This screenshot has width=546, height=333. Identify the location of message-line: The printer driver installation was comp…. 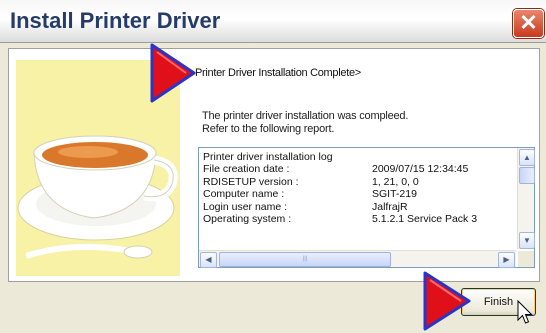
(305, 116).